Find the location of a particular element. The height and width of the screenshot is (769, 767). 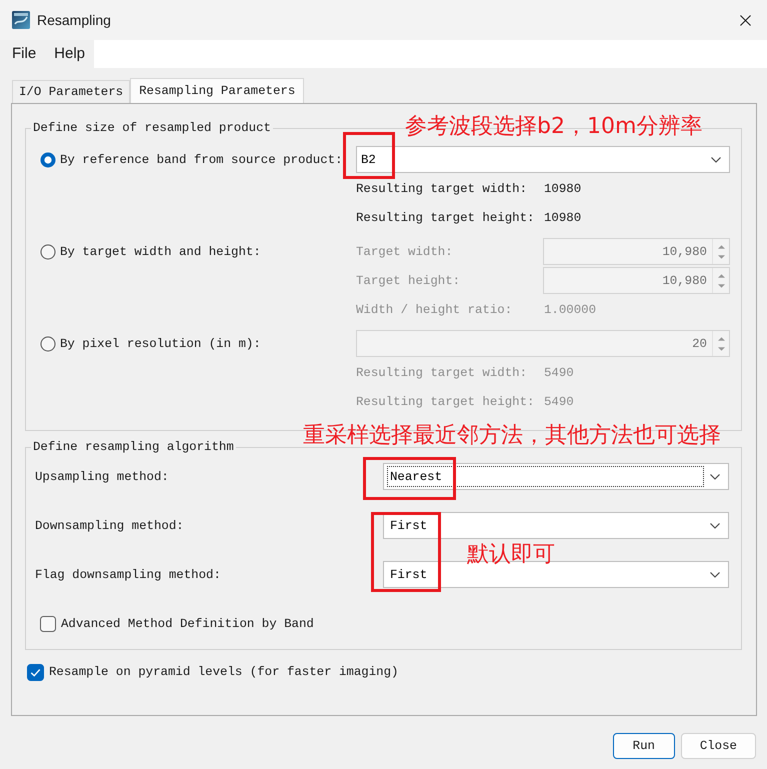

group-title: Define resampling algorithm is located at coordinates (133, 447).